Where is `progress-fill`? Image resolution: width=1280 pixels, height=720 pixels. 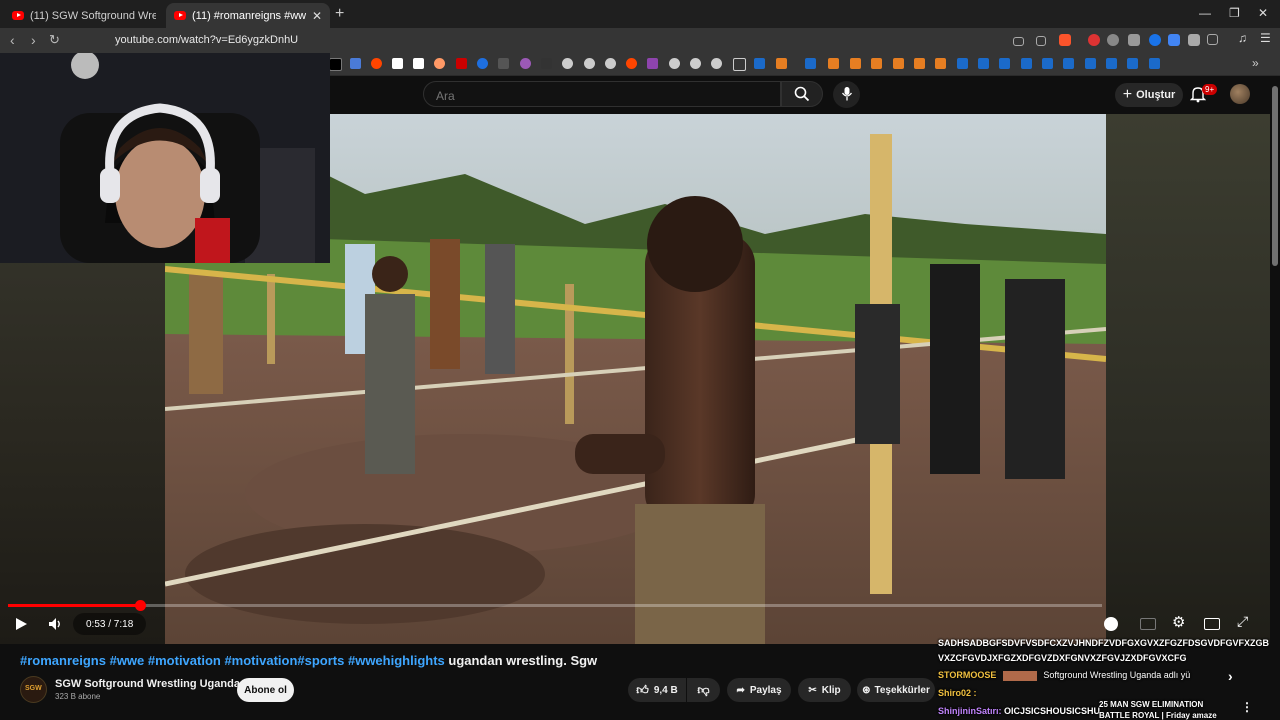 progress-fill is located at coordinates (74, 605).